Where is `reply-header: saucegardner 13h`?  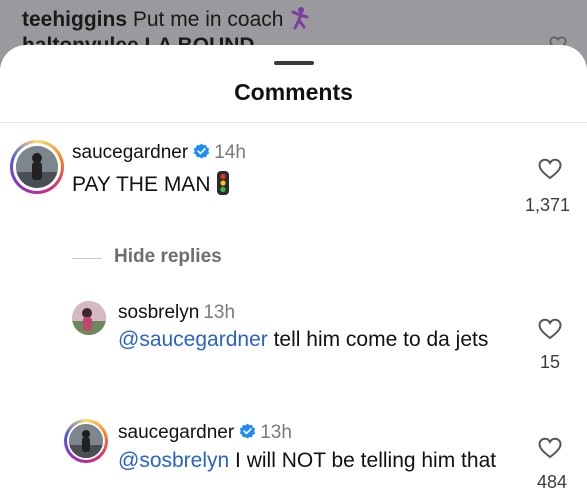
reply-header: saucegardner 13h is located at coordinates (205, 433).